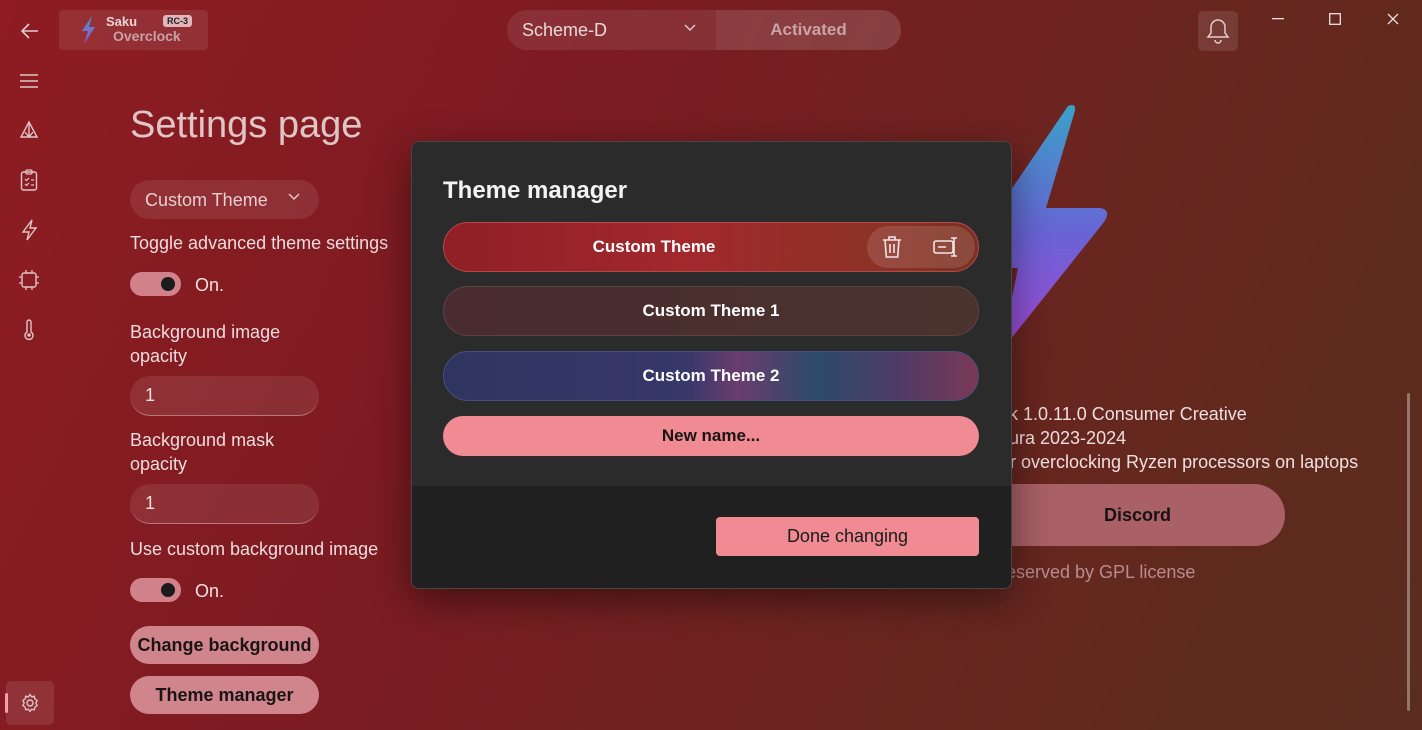  I want to click on scrollbar, so click(1408, 552).